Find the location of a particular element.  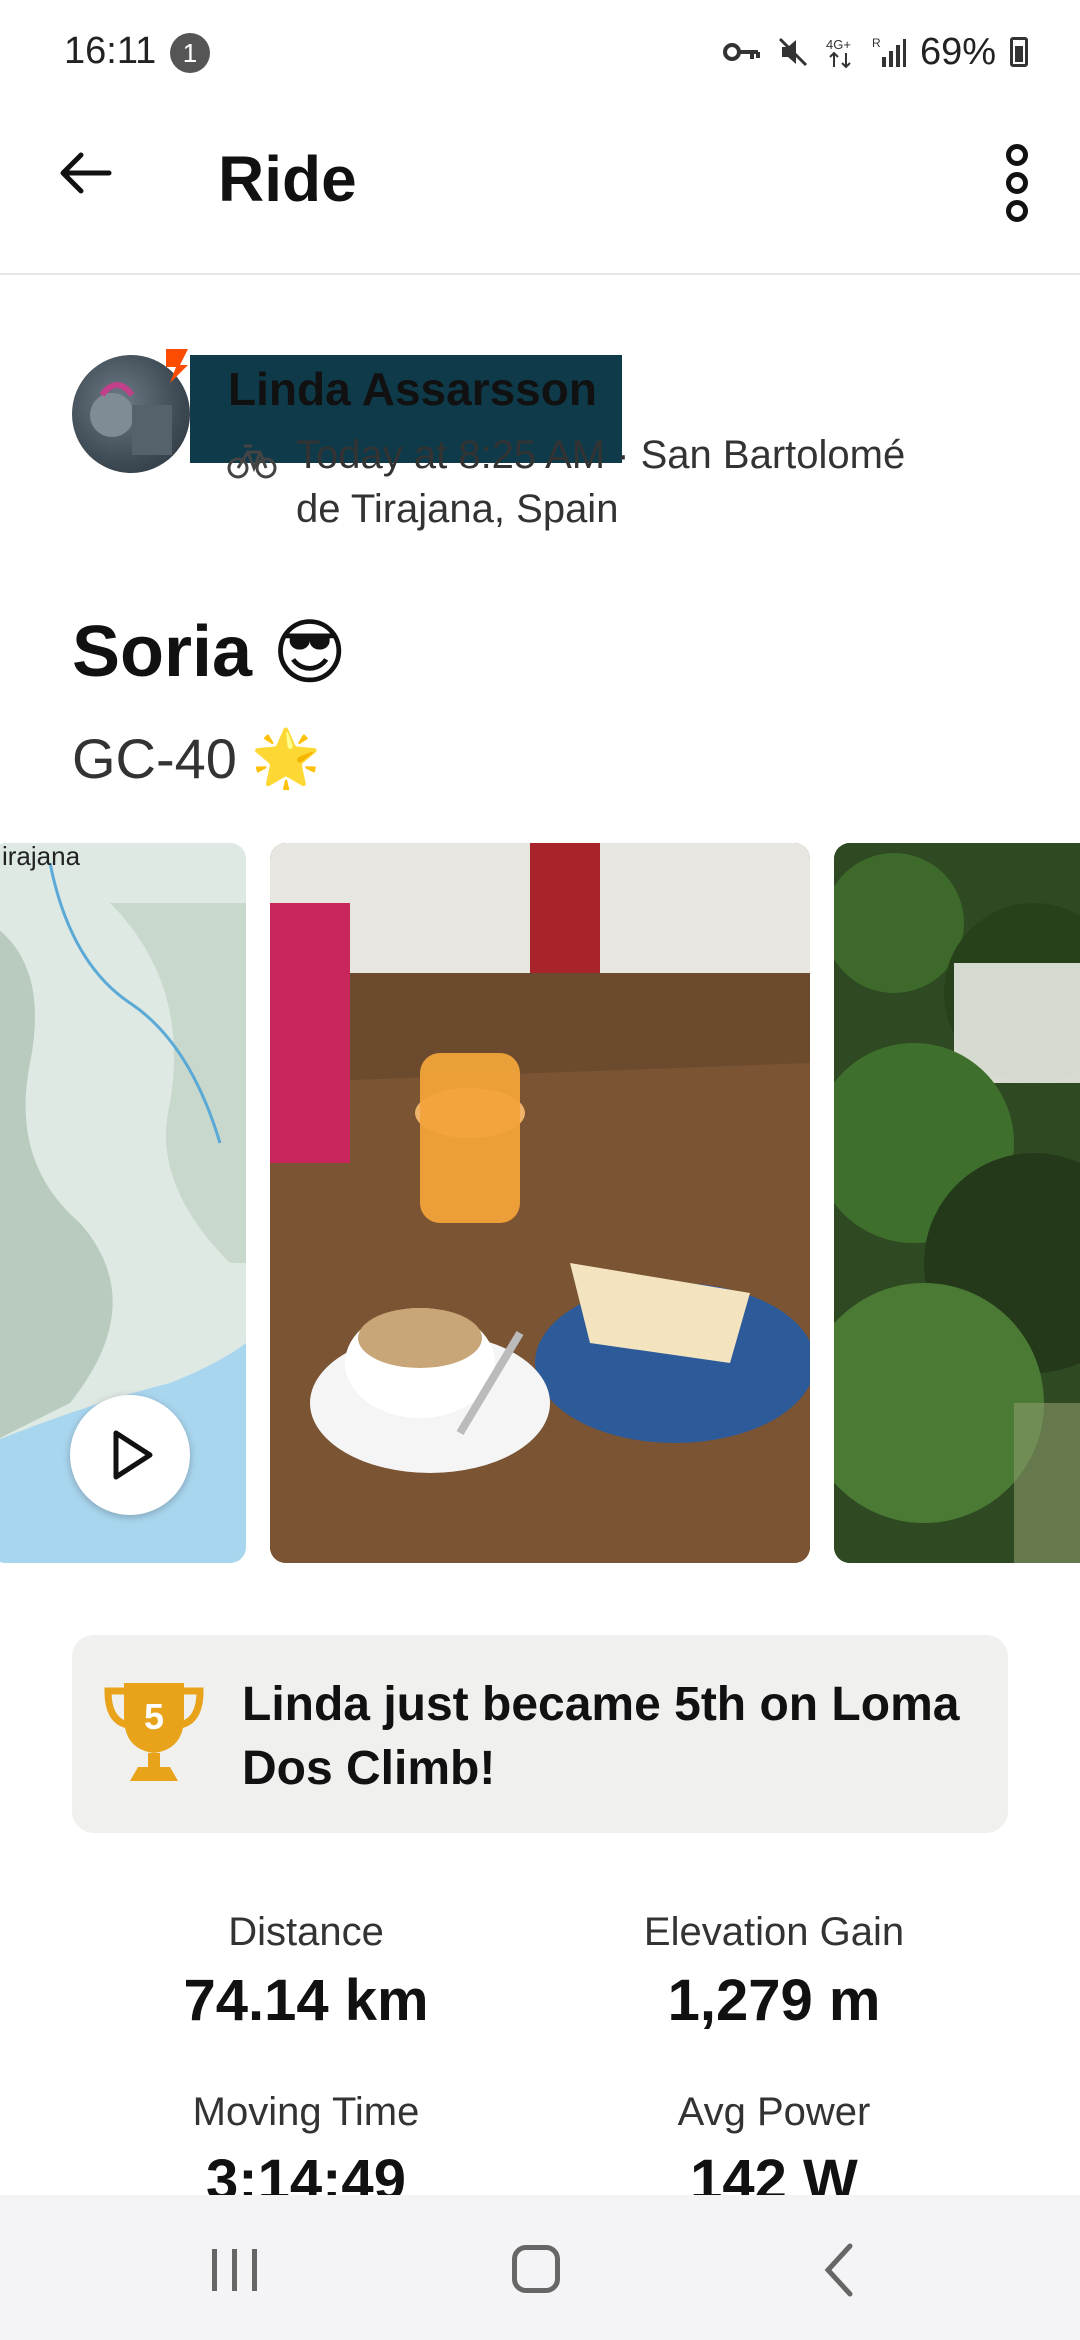

battery-percent: 69% is located at coordinates (957, 51).